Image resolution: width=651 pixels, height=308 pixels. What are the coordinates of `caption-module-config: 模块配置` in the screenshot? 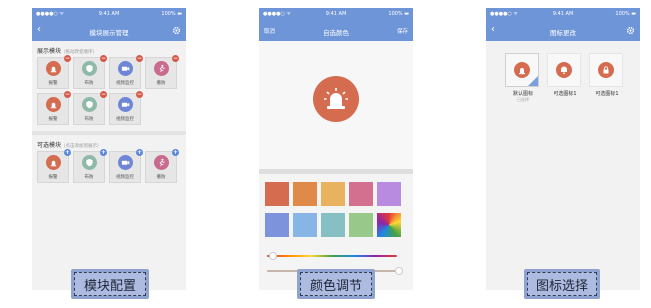 It's located at (110, 284).